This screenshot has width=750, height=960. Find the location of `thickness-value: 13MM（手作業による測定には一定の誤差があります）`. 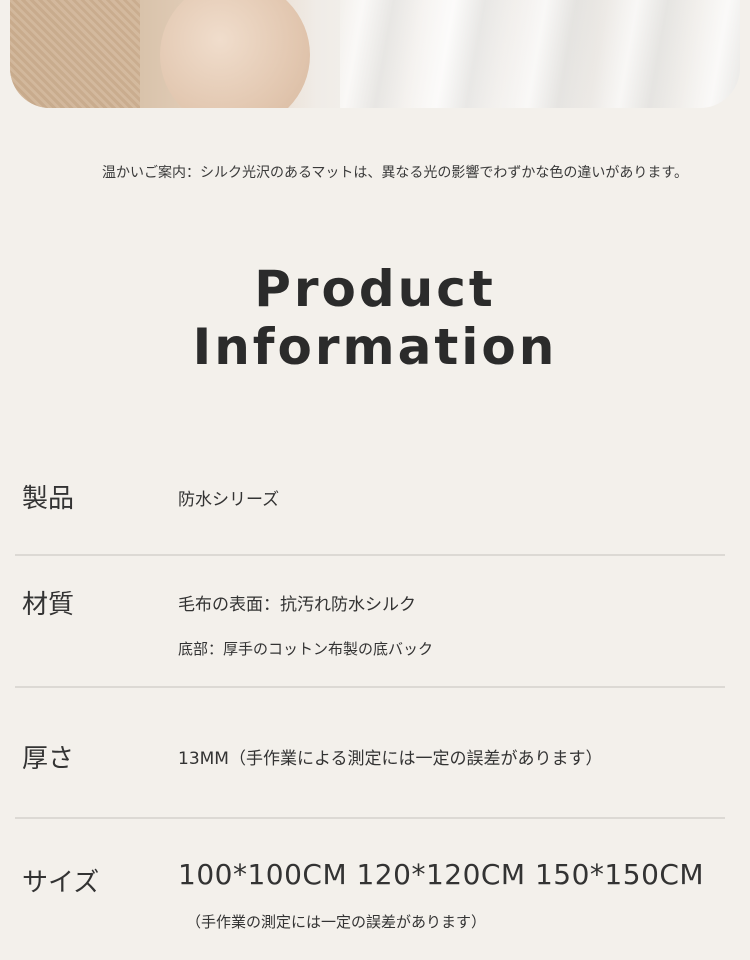

thickness-value: 13MM（手作業による測定には一定の誤差があります） is located at coordinates (390, 759).